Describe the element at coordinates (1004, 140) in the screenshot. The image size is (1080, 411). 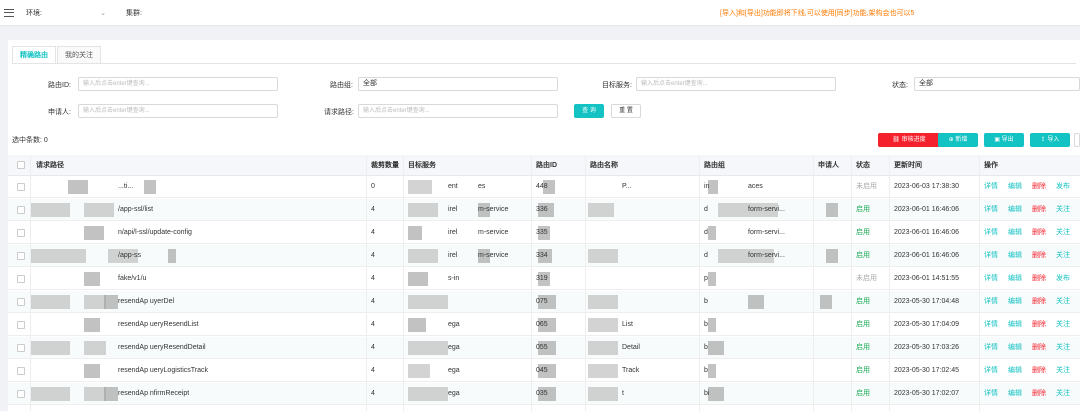
I see `export-button: ▣ 导出` at that location.